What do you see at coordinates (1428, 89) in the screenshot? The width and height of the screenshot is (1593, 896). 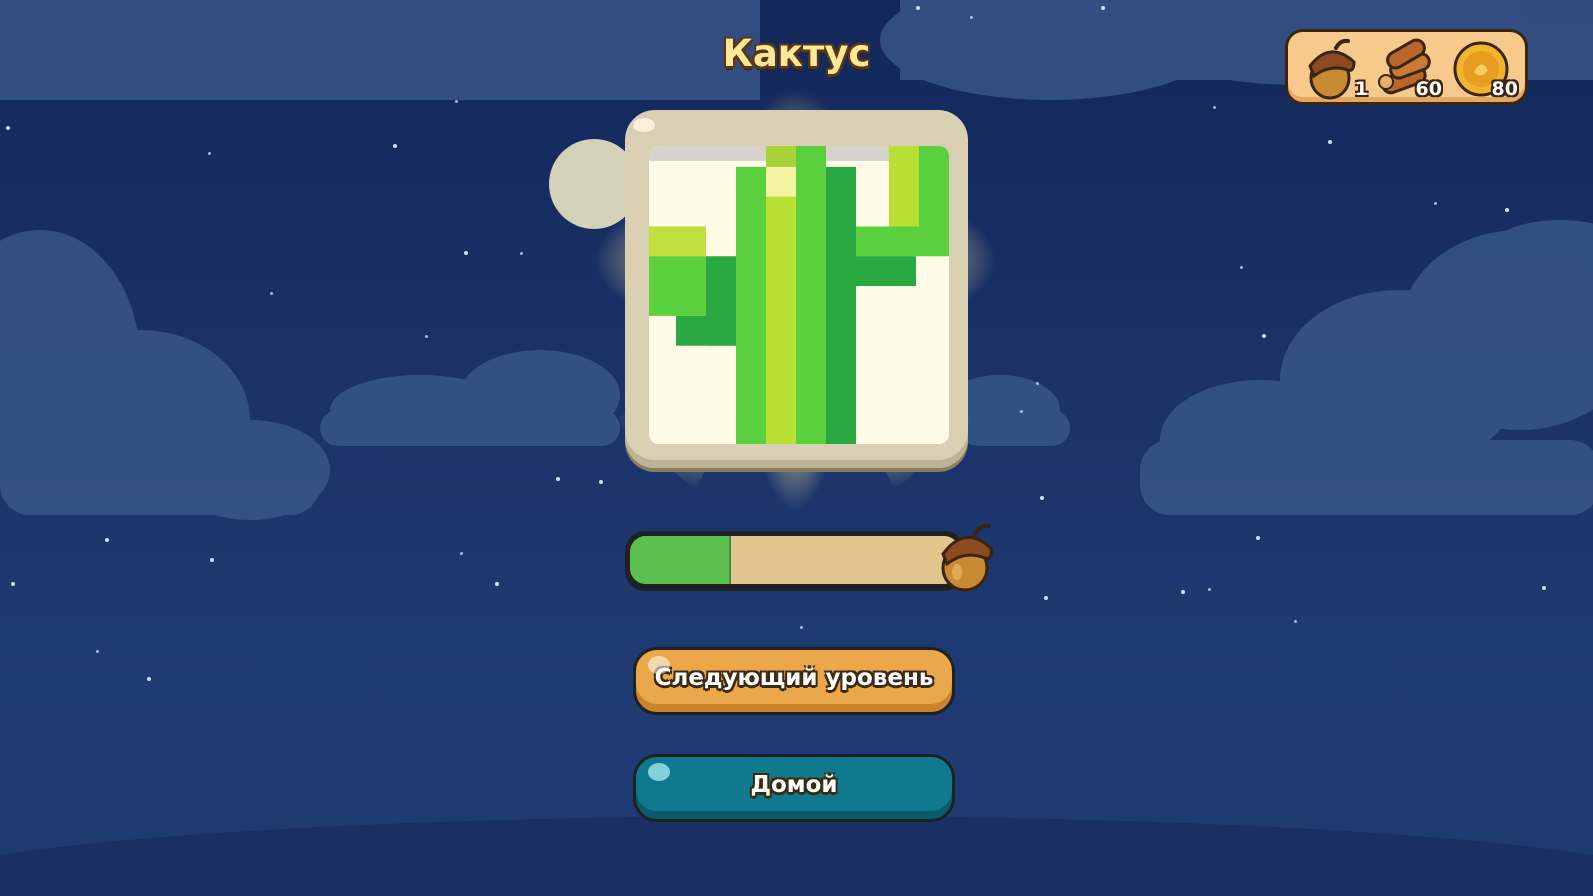 I see `wood-count: 60` at bounding box center [1428, 89].